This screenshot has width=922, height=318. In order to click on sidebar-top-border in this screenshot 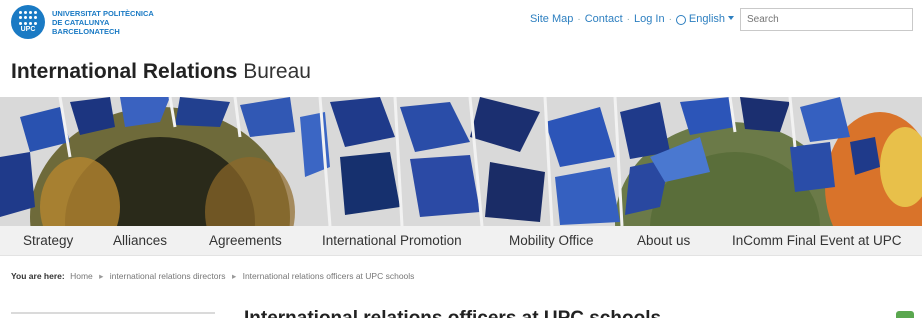, I will do `click(113, 313)`.